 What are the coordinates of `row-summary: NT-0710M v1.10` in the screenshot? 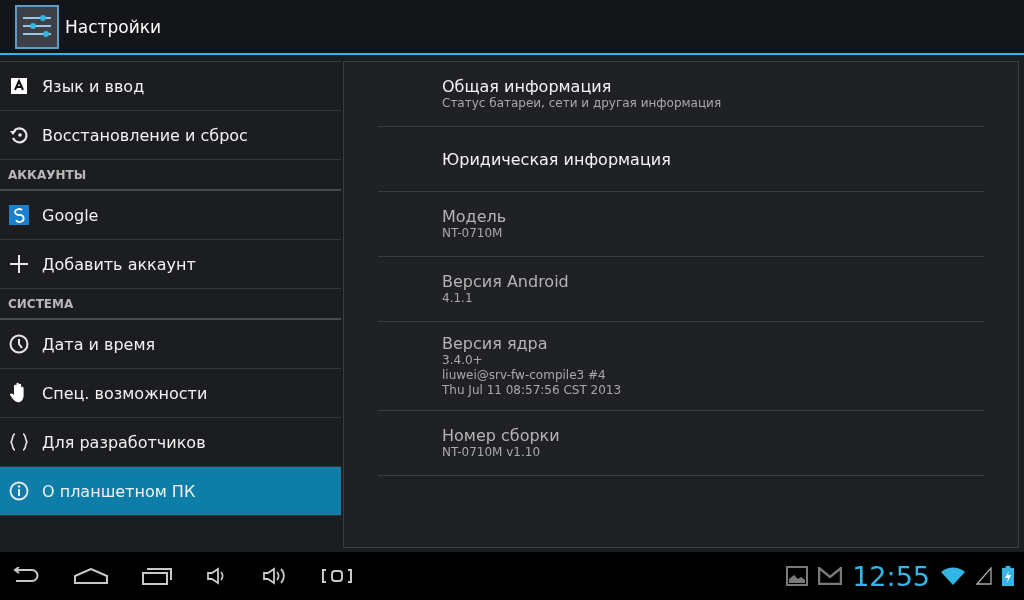 It's located at (492, 452).